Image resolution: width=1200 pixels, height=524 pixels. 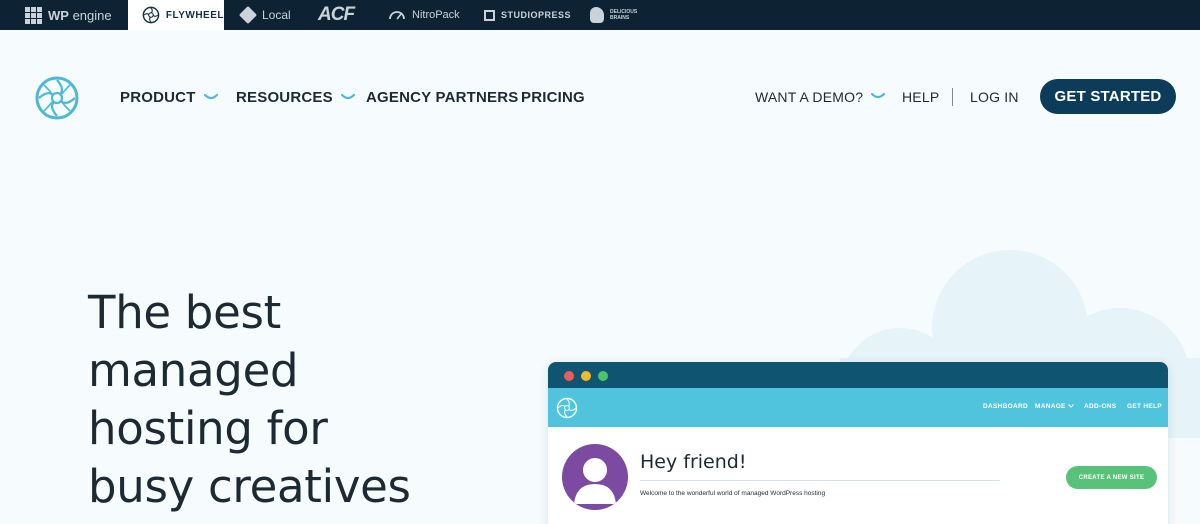 I want to click on brand-flywheel: FLYWHEEL, so click(x=176, y=15).